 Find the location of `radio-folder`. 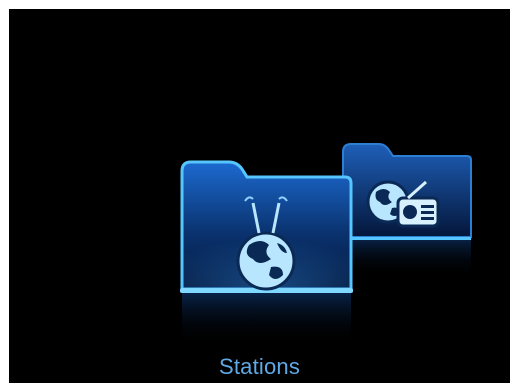

radio-folder is located at coordinates (406, 209).